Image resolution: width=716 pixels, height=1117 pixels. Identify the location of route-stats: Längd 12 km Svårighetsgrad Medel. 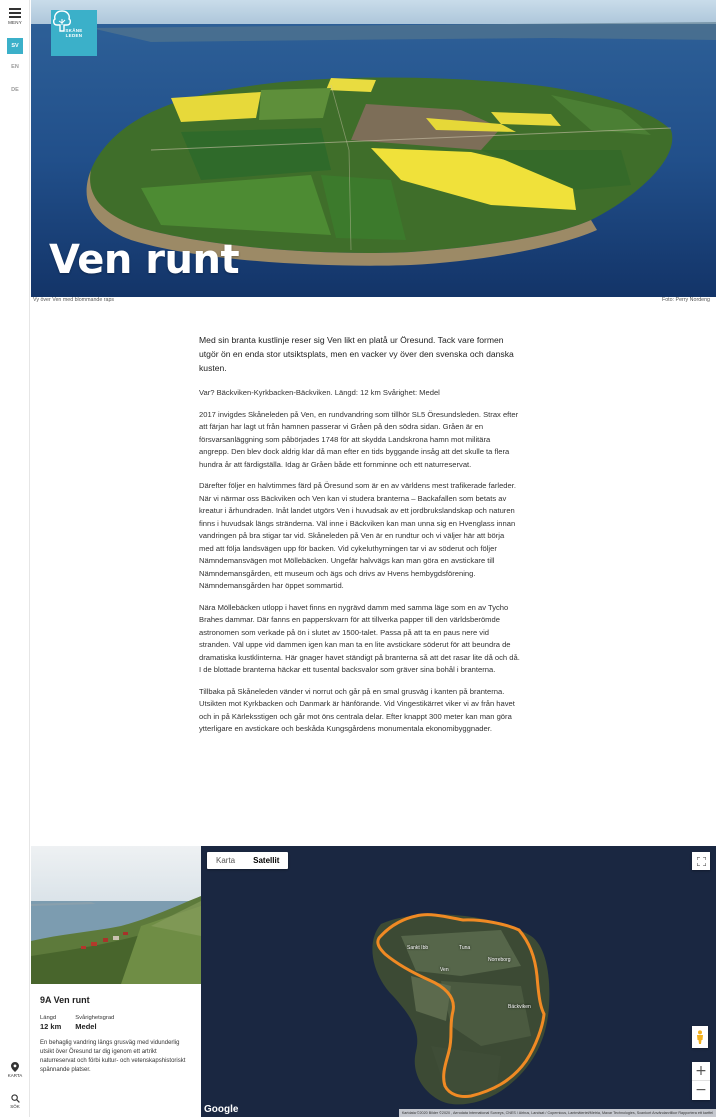
(116, 1023).